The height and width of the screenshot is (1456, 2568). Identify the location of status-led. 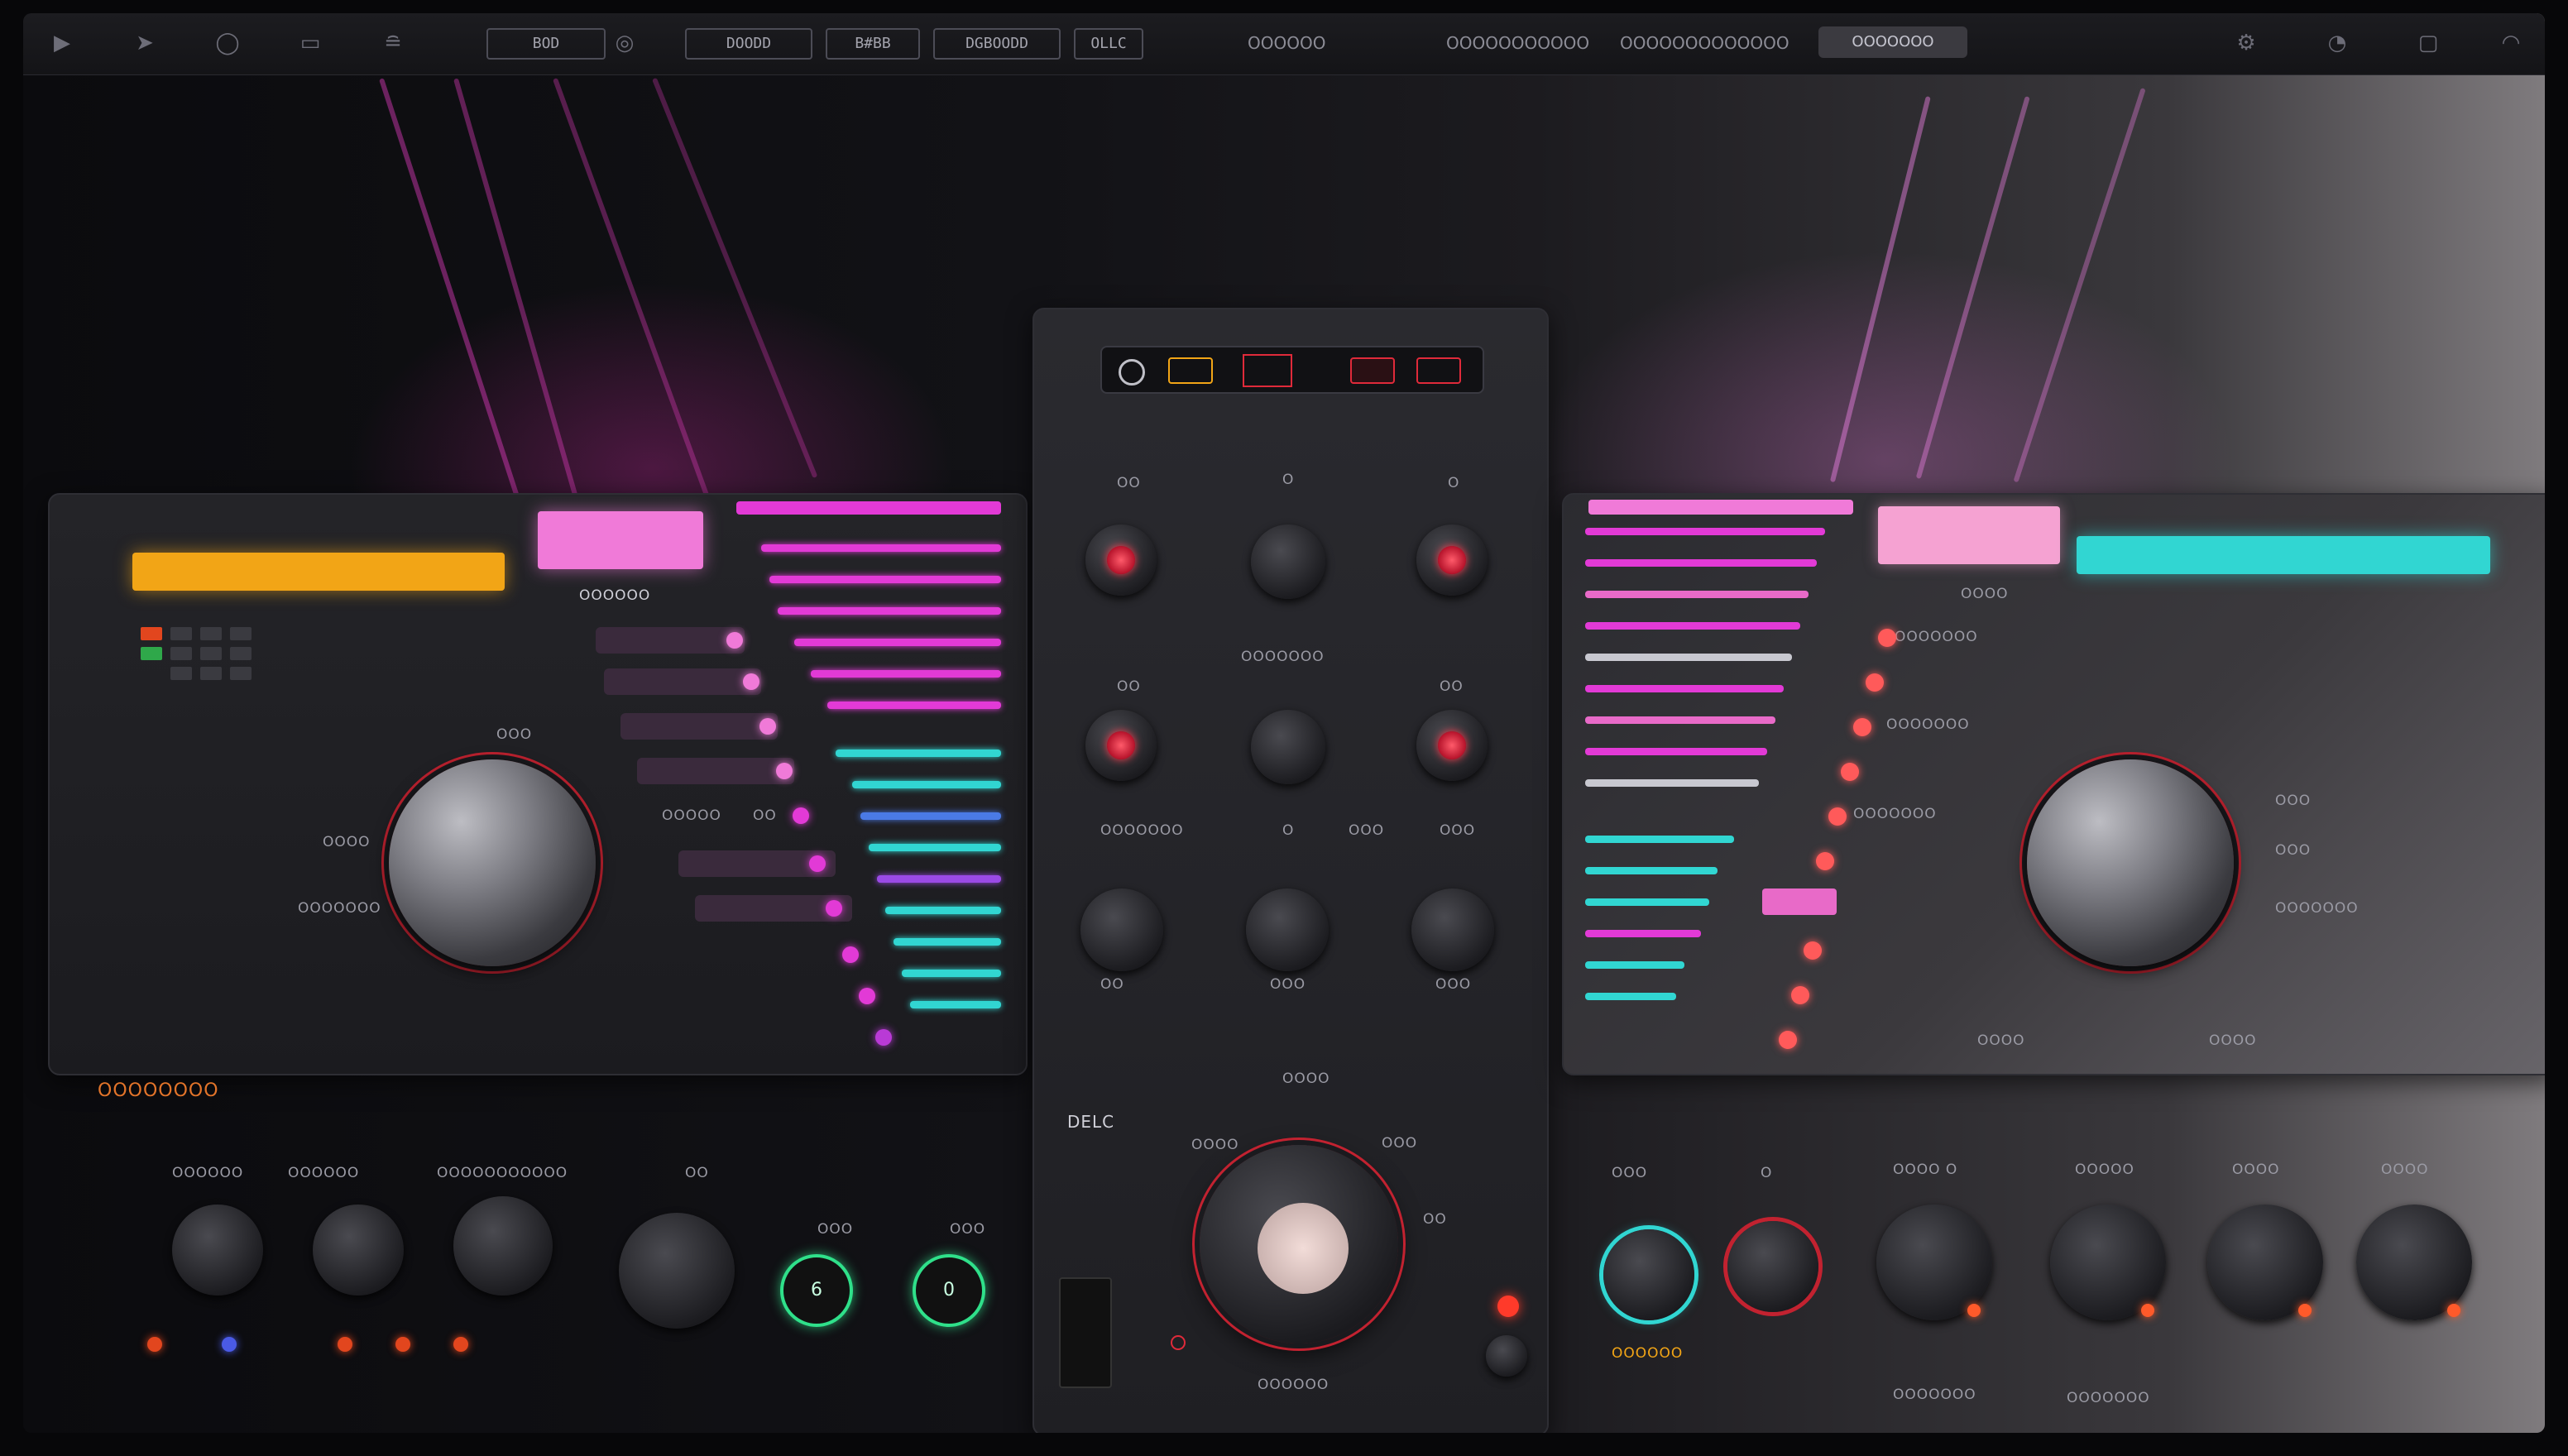
(402, 1344).